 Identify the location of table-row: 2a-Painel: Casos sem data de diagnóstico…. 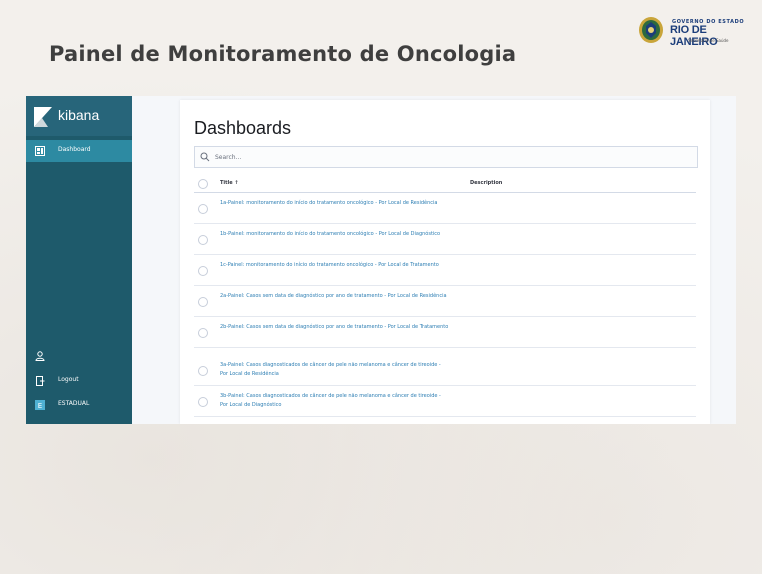
(445, 301).